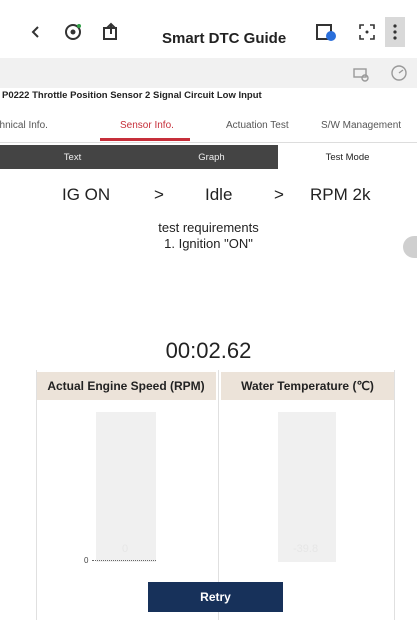 The height and width of the screenshot is (621, 417). Describe the element at coordinates (361, 73) in the screenshot. I see `vehicle-icon` at that location.